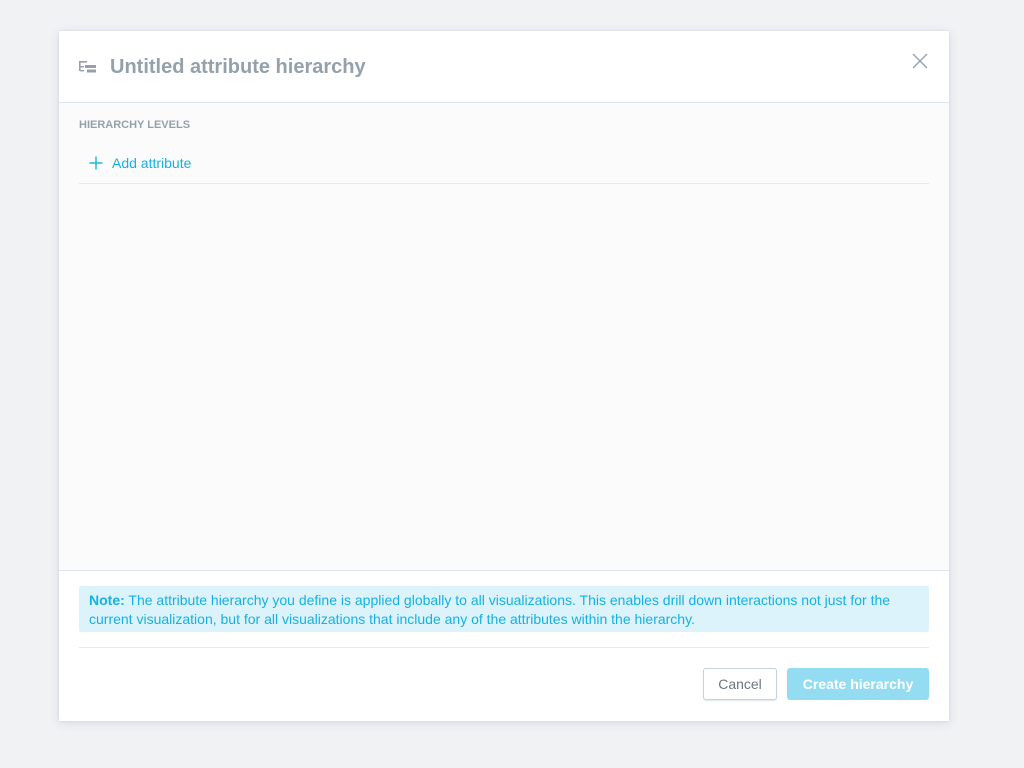  Describe the element at coordinates (504, 67) in the screenshot. I see `dialog-header: Untitled attribute hierarchy` at that location.